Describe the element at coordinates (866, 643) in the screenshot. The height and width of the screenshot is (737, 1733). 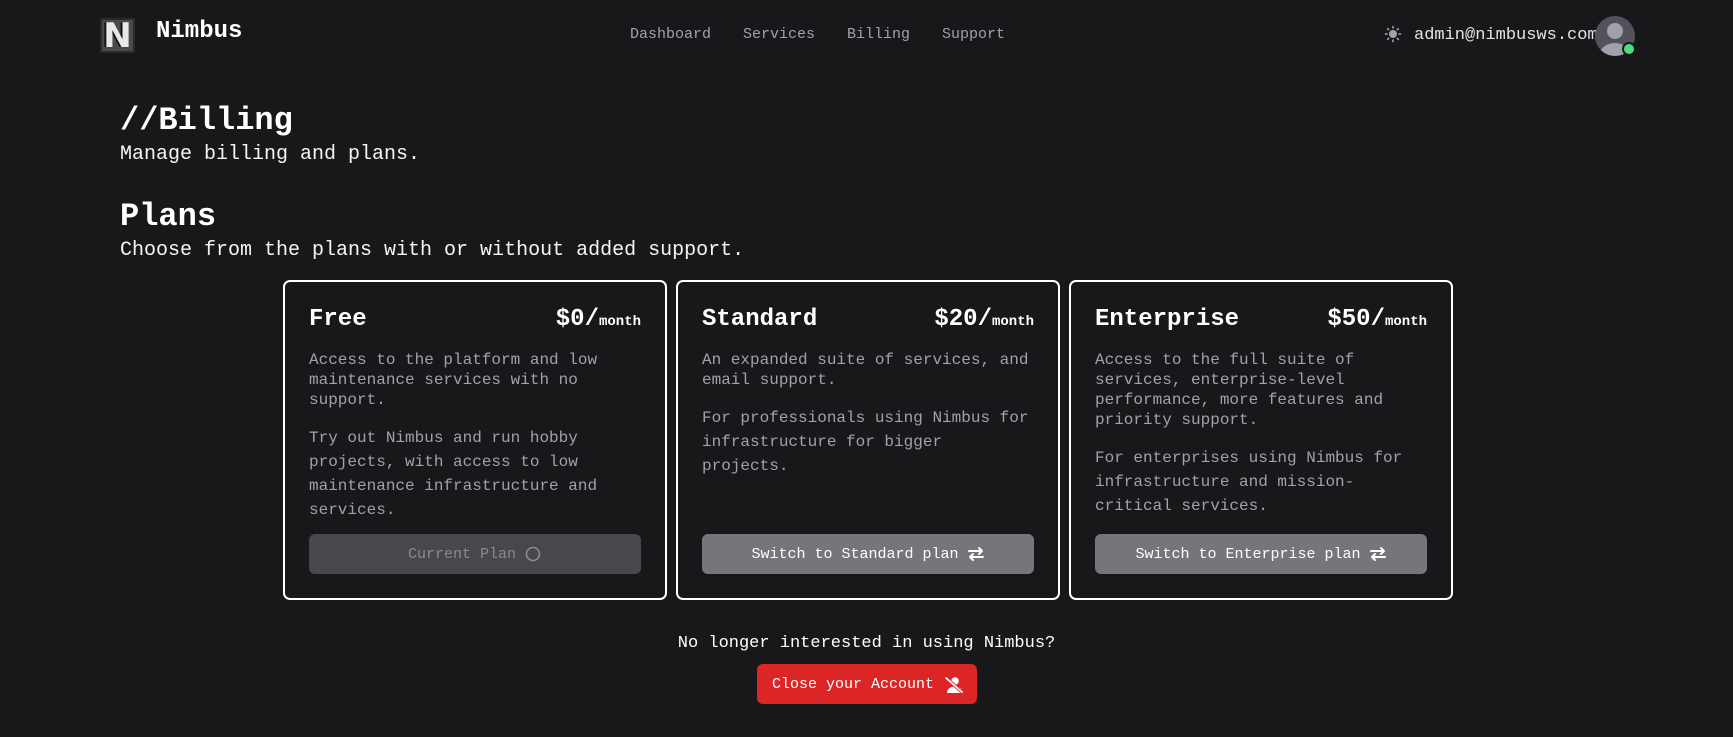
I see `close-account-prompt: No longer interested in using Nimbus?` at that location.